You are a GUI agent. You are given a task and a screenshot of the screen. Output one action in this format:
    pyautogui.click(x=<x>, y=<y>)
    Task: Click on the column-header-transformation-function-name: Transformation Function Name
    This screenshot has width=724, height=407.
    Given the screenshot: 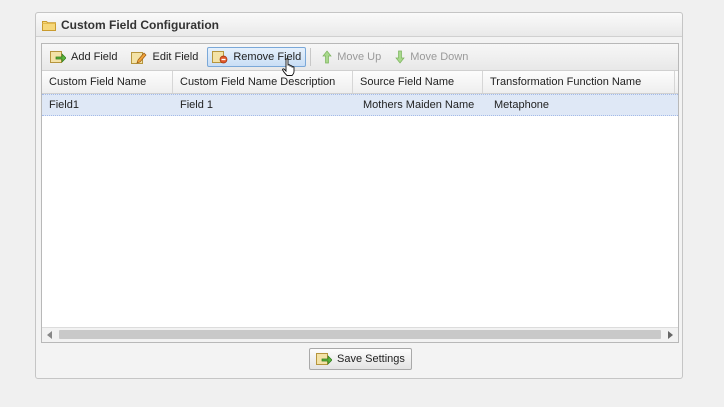 What is the action you would take?
    pyautogui.click(x=579, y=82)
    